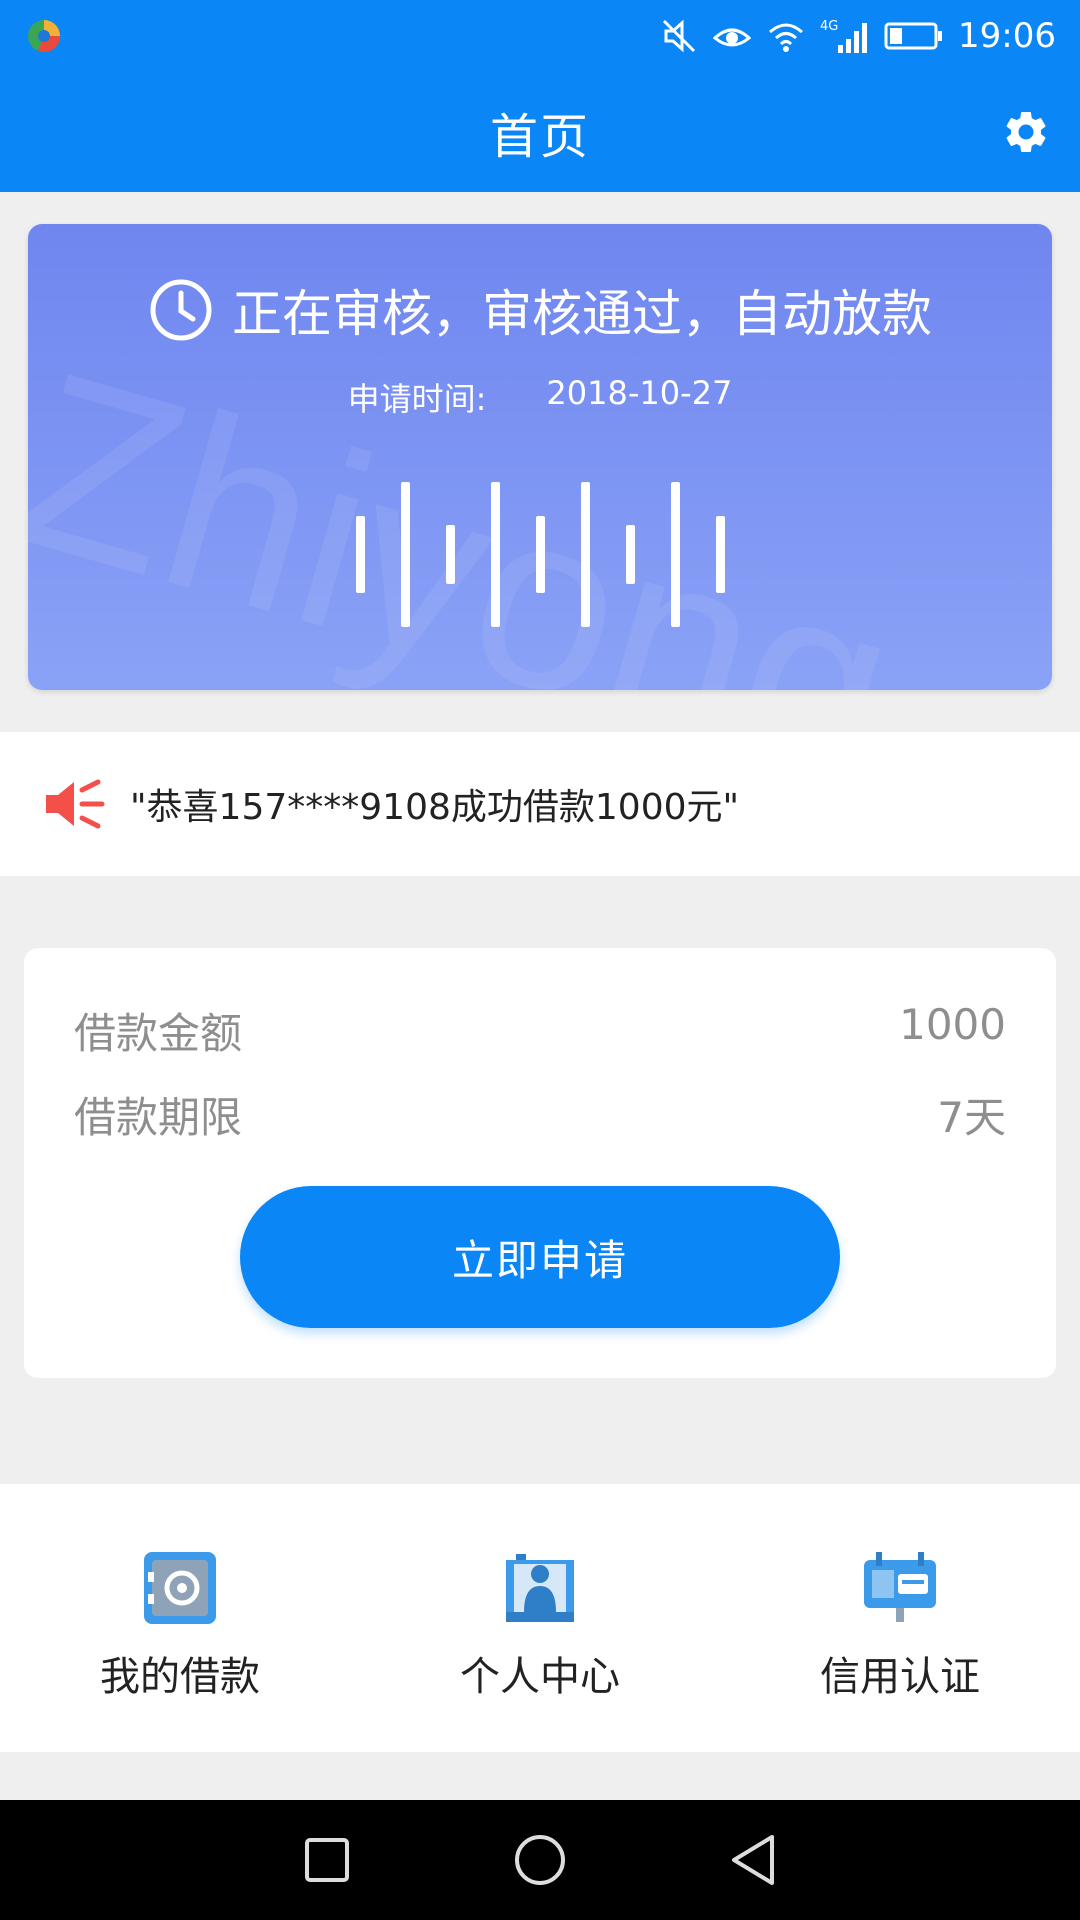  What do you see at coordinates (952, 1024) in the screenshot?
I see `loan-amount-value: 1000` at bounding box center [952, 1024].